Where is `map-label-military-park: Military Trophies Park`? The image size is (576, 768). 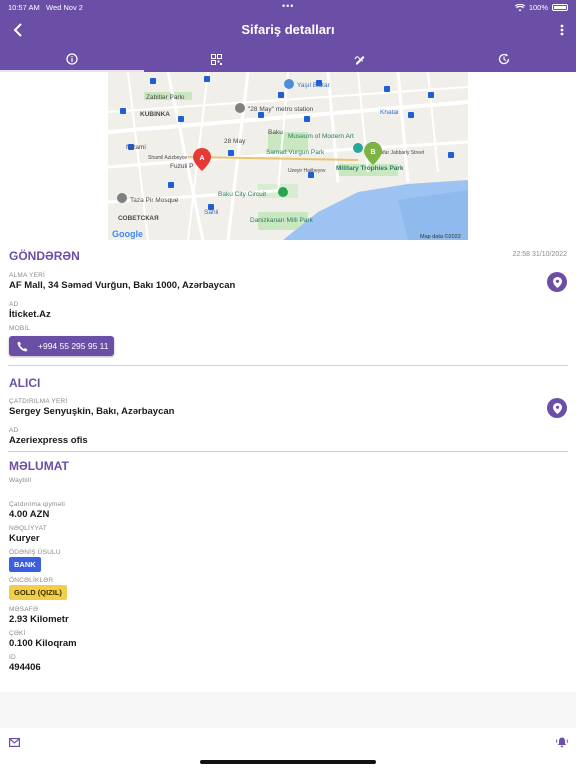 map-label-military-park: Military Trophies Park is located at coordinates (370, 168).